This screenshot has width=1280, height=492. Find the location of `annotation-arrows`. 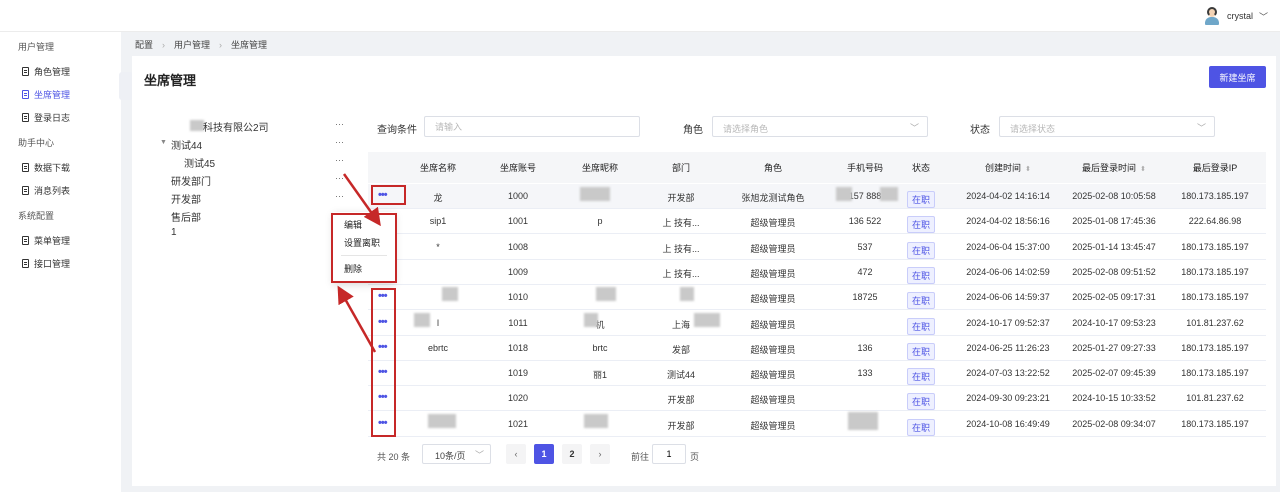

annotation-arrows is located at coordinates (359, 263).